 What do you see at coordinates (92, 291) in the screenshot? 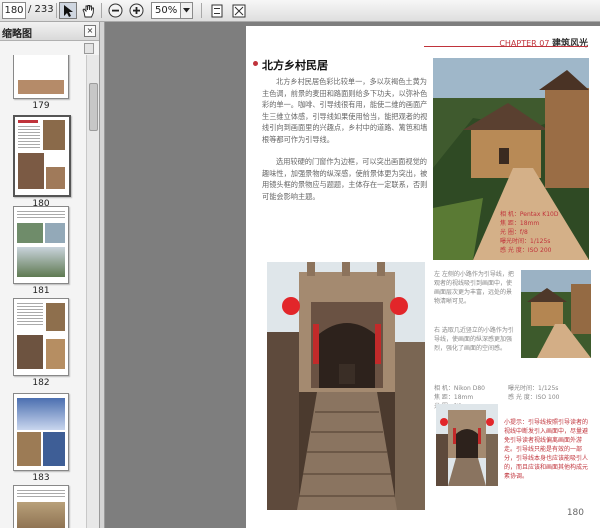
I see `thumbnail-scrollbar` at bounding box center [92, 291].